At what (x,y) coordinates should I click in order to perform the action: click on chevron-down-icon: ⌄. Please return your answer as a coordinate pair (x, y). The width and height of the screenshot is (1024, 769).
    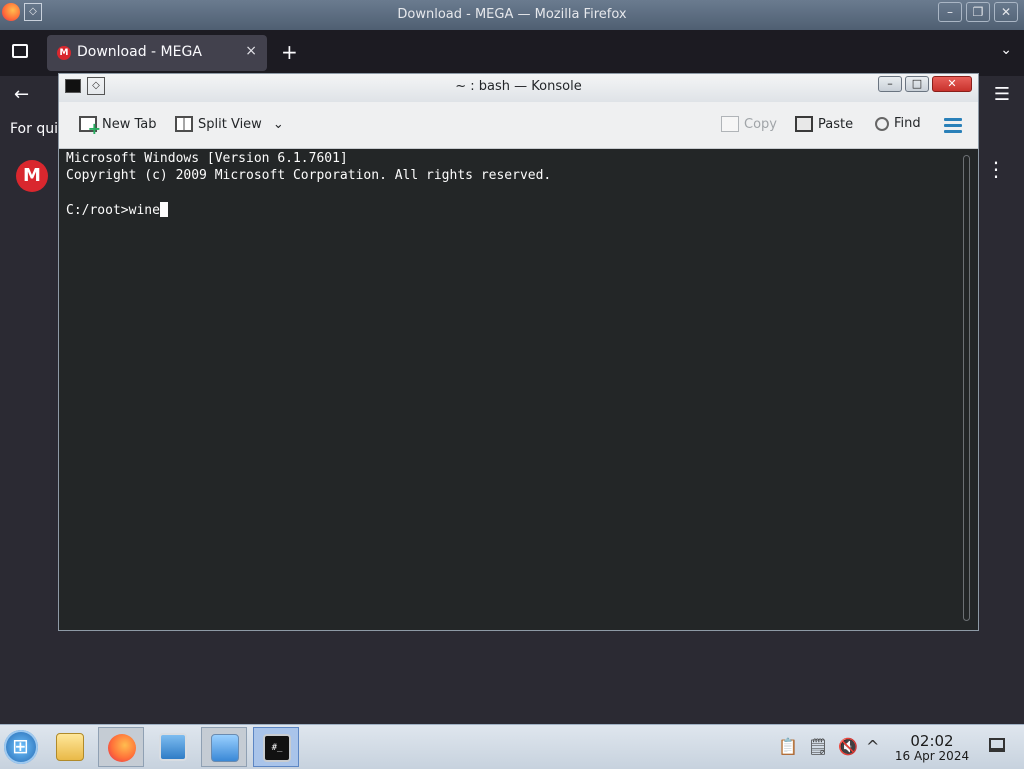
    Looking at the image, I should click on (278, 124).